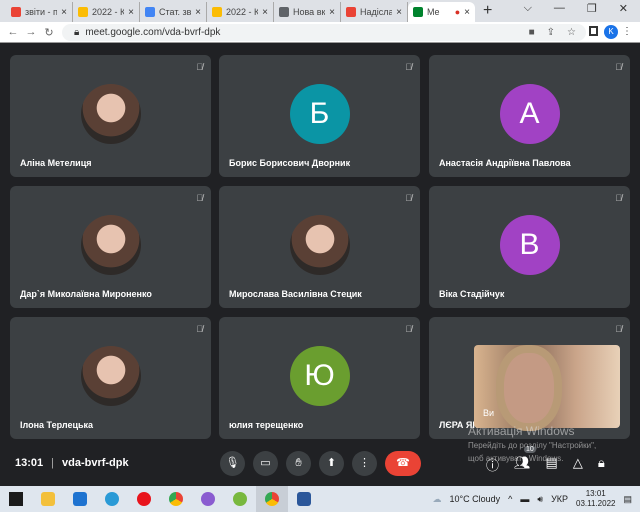 The height and width of the screenshot is (512, 640). I want to click on language-indicator: УКР, so click(559, 499).